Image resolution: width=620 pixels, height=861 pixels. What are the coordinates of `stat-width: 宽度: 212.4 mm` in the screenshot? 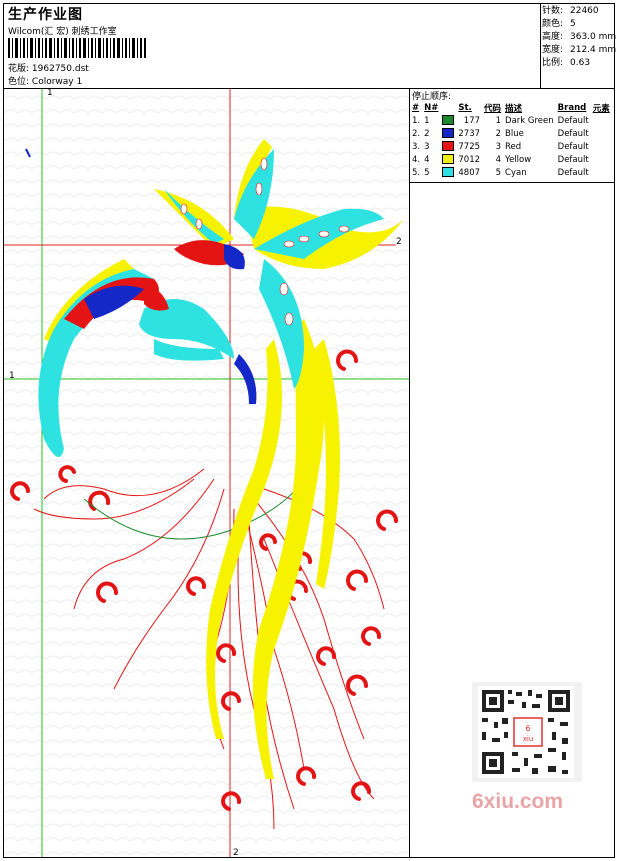 It's located at (579, 50).